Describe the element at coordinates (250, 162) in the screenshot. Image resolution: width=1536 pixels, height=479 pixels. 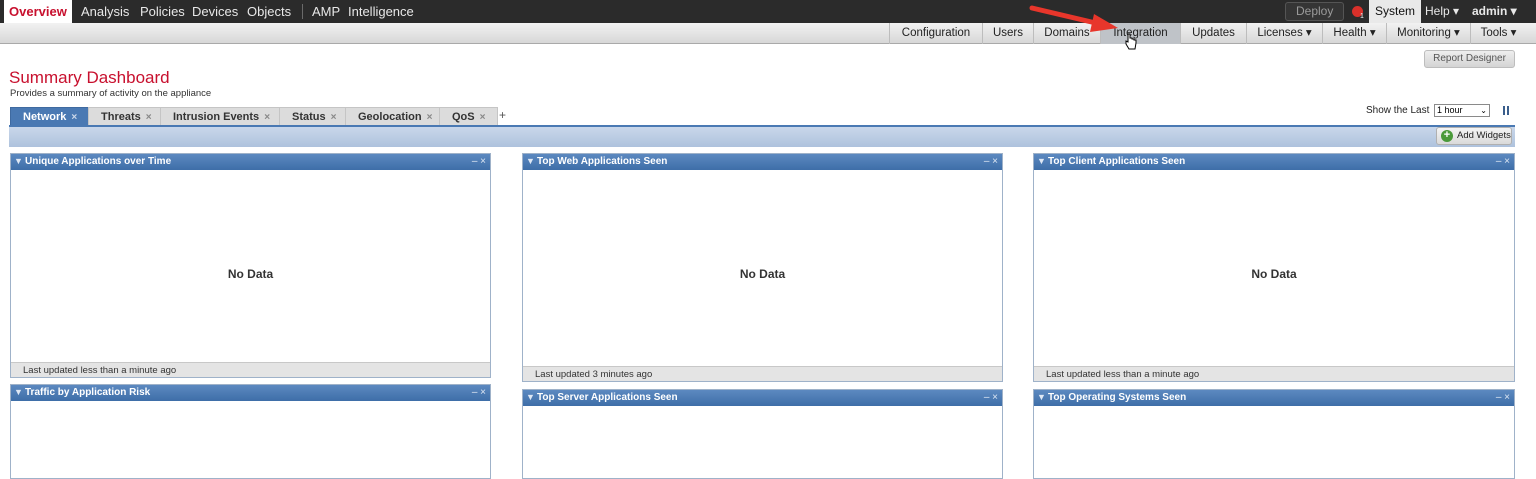
I see `widget-header: ▼ Unique Applications over Time – ×` at that location.